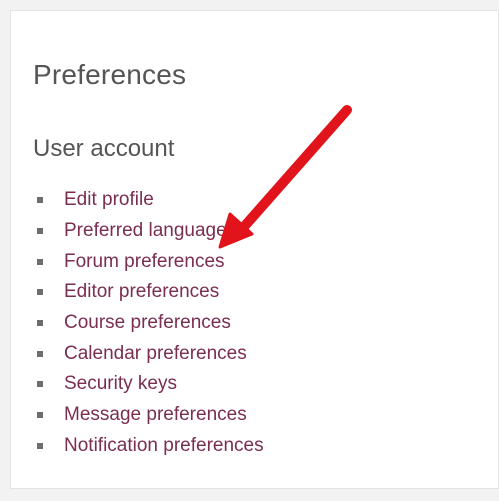 This screenshot has width=499, height=501. I want to click on course-preferences-link: Course preferences, so click(147, 323).